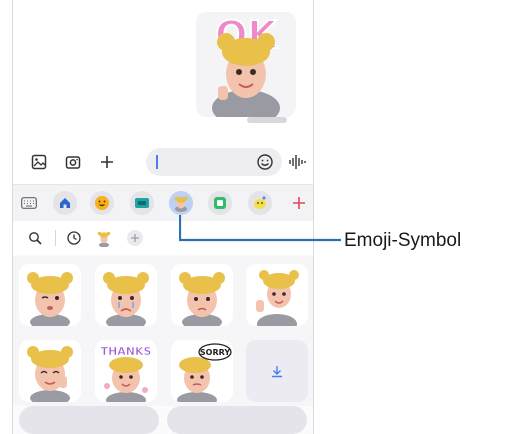  Describe the element at coordinates (74, 238) in the screenshot. I see `recent-icon` at that location.